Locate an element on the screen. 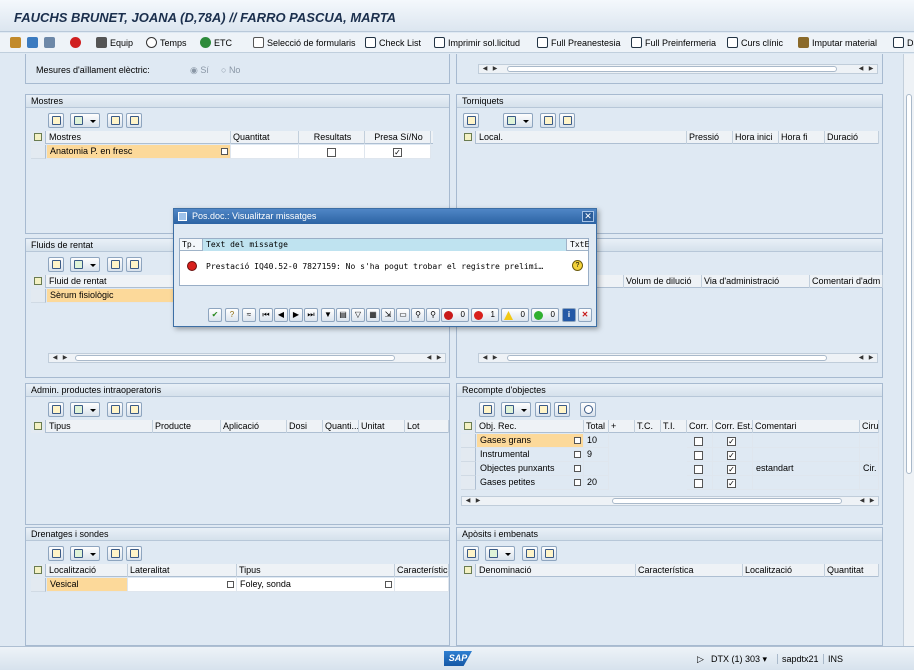  input-mode: INS is located at coordinates (833, 659).